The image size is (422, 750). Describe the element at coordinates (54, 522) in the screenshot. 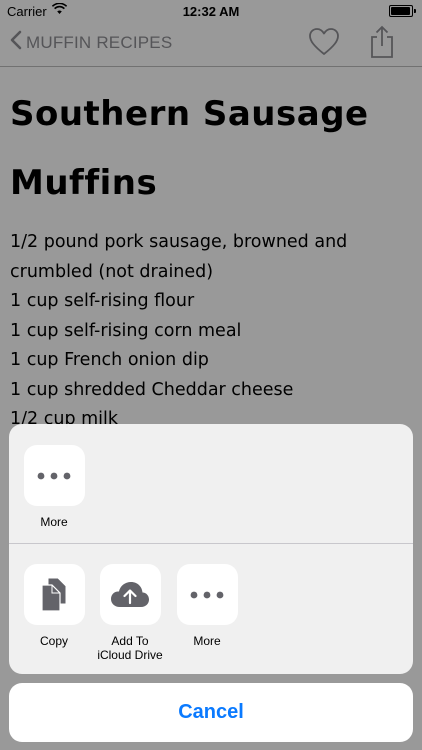

I see `more-apps-label: More` at that location.